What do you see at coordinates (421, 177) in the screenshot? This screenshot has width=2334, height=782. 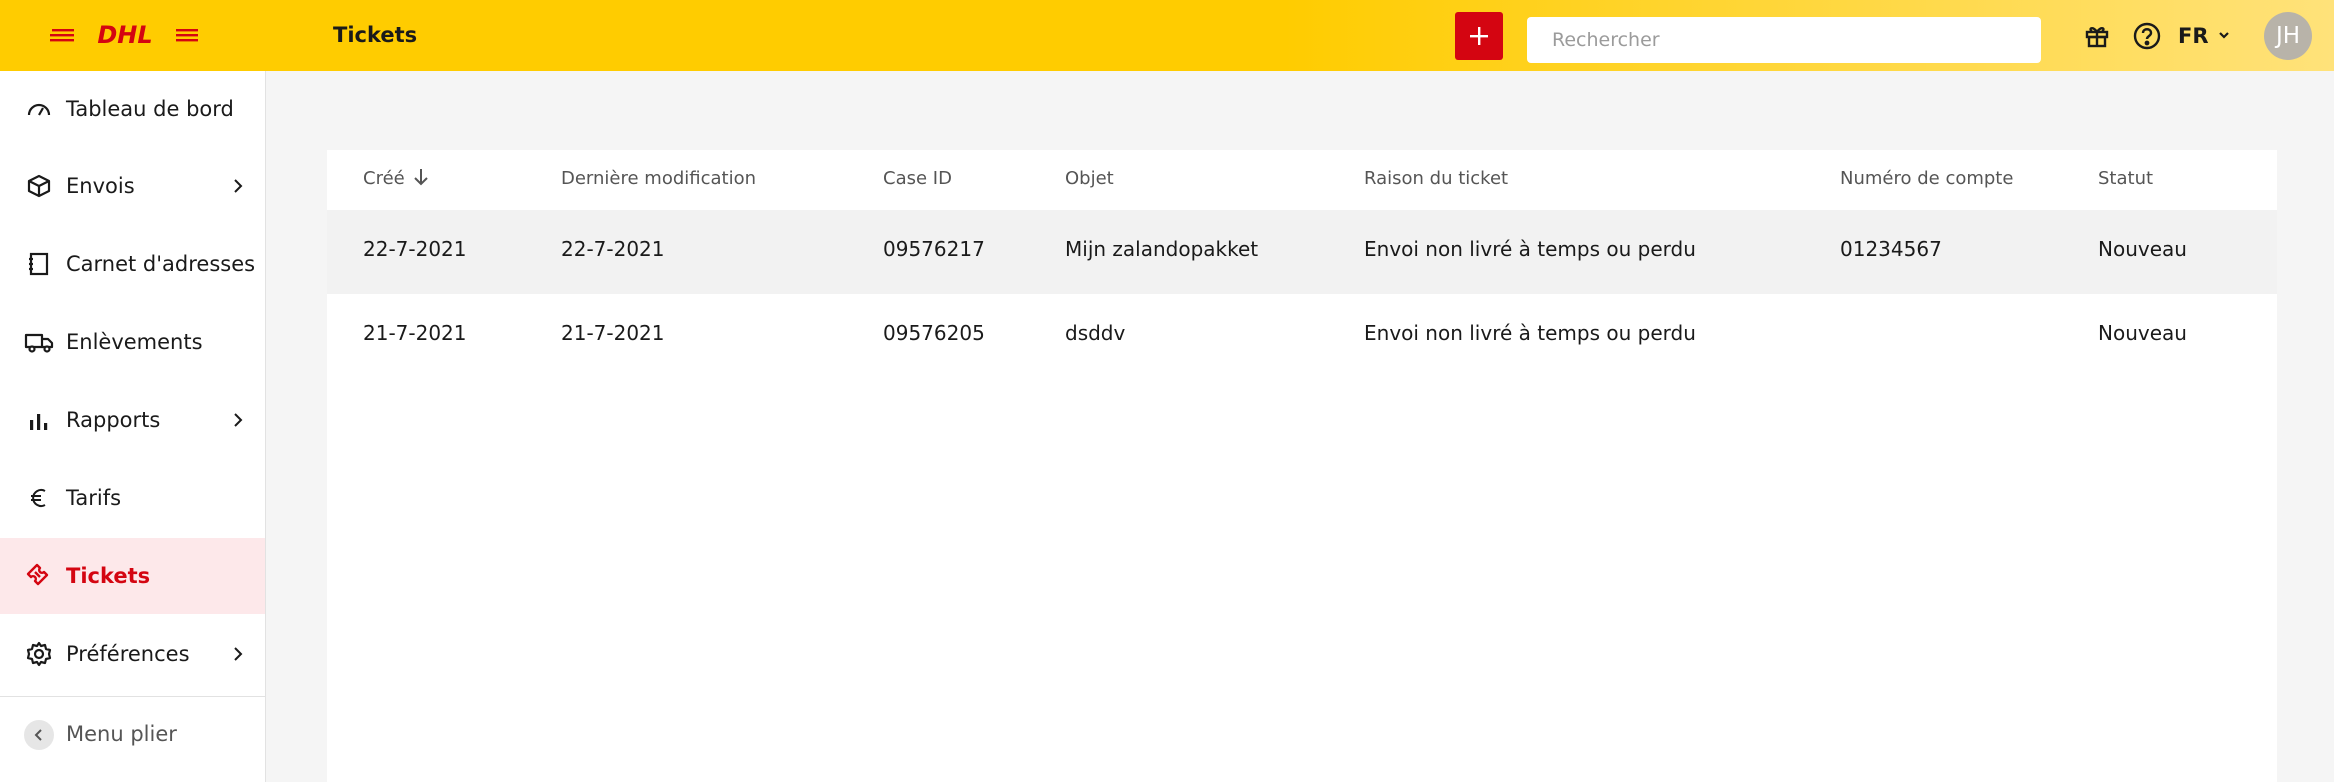 I see `arrow-down-icon` at bounding box center [421, 177].